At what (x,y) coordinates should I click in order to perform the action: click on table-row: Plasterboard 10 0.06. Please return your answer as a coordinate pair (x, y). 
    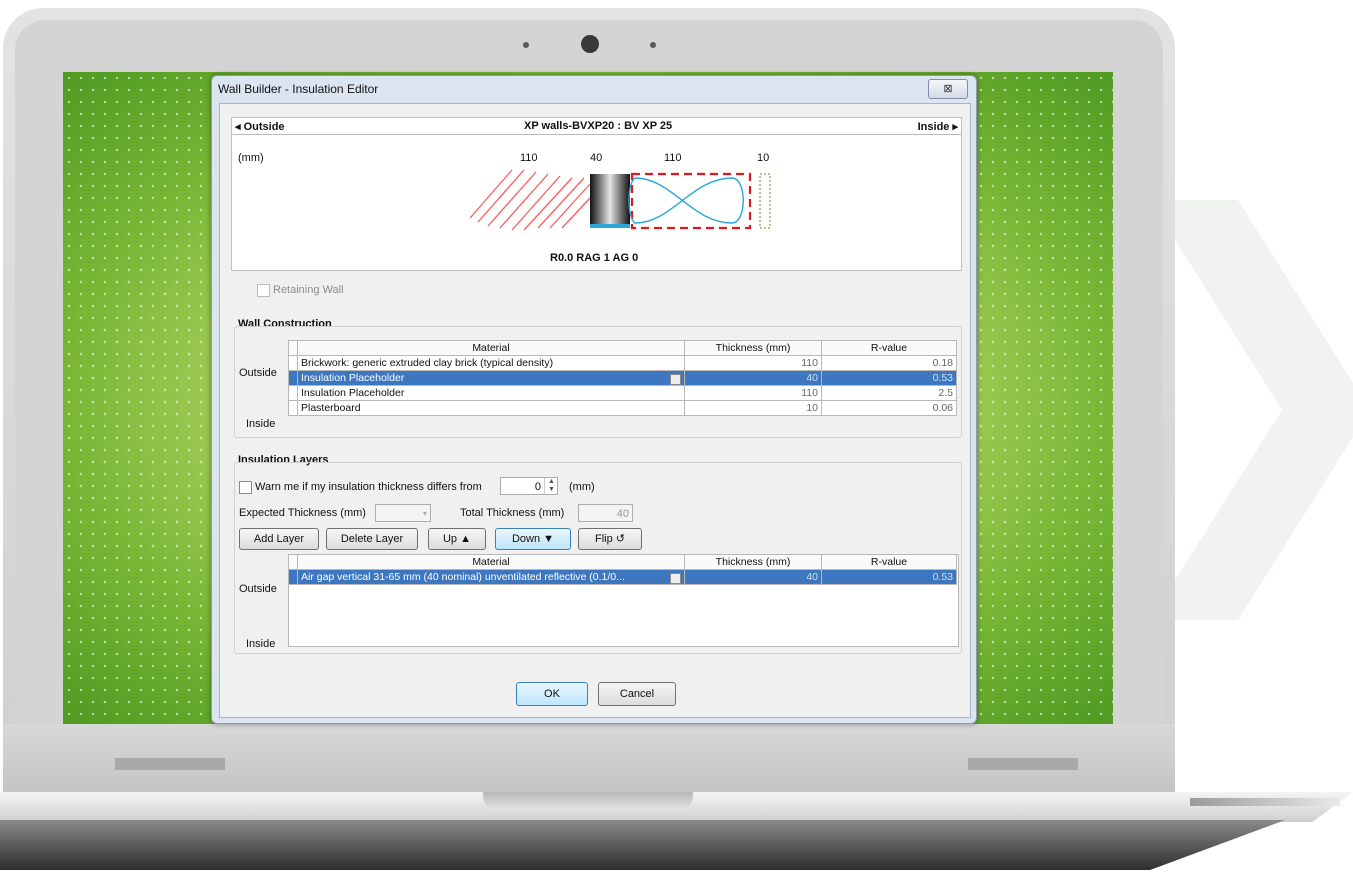
    Looking at the image, I should click on (622, 408).